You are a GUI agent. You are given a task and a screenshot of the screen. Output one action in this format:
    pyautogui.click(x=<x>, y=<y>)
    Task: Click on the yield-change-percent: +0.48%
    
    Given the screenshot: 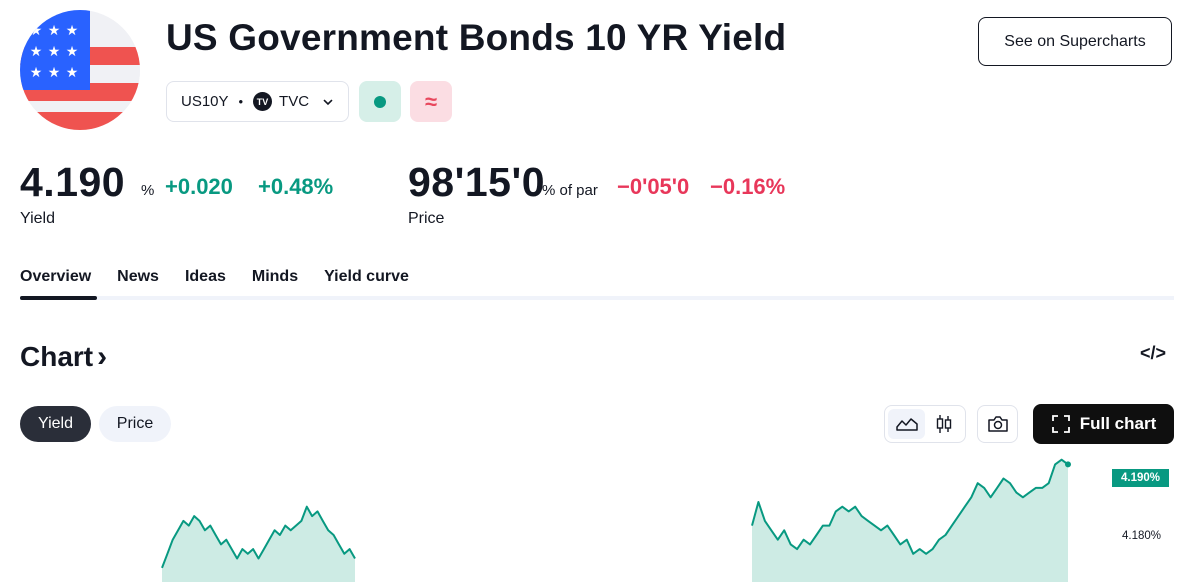 What is the action you would take?
    pyautogui.click(x=296, y=186)
    